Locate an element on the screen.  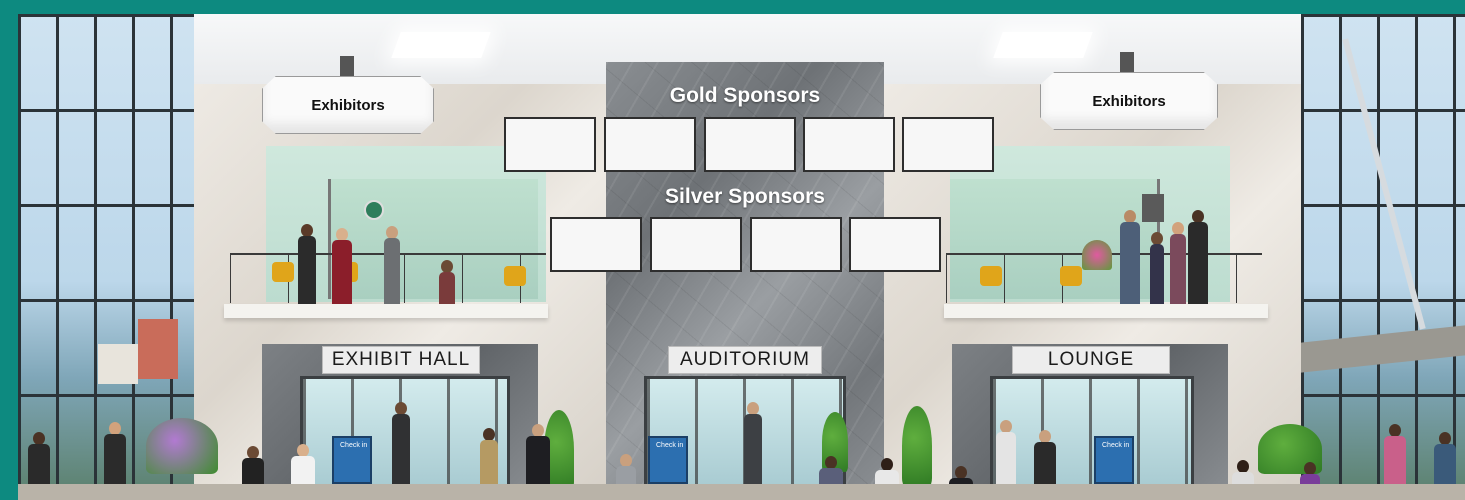
gold-sponsors-heading: Gold Sponsors is located at coordinates (745, 95).